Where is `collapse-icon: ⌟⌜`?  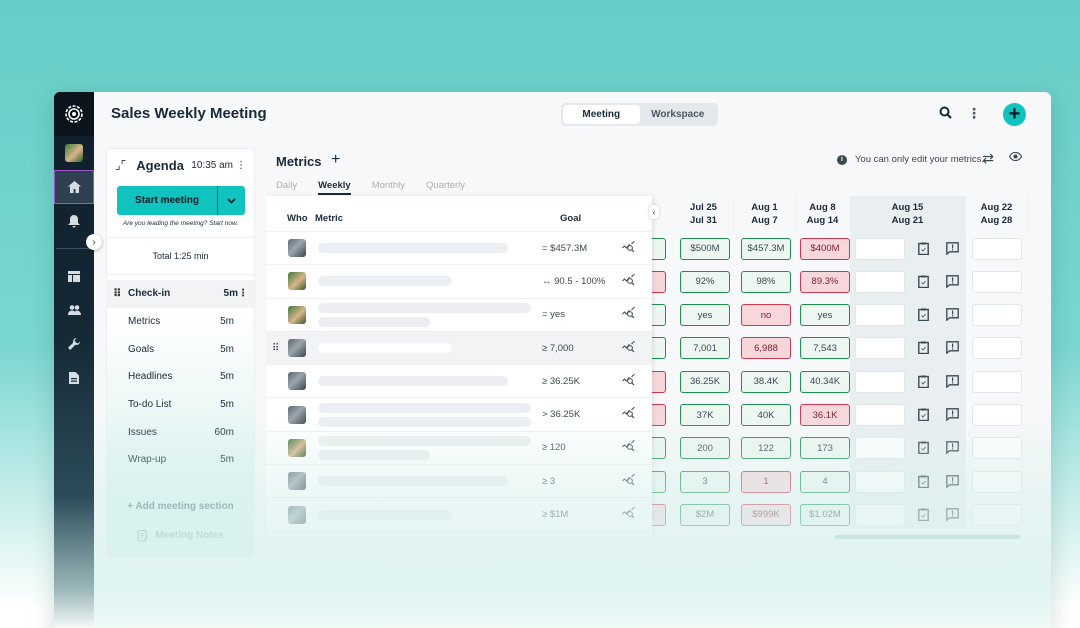 collapse-icon: ⌟⌜ is located at coordinates (120, 165).